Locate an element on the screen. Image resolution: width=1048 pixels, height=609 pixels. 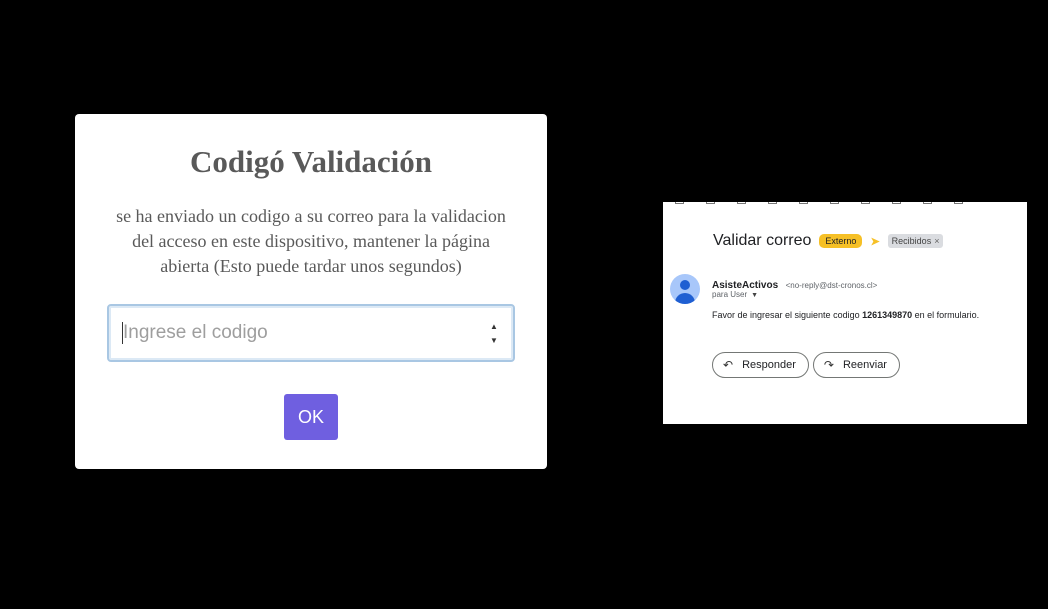
email-subject-row: Validar correo Externo ➤ Recibidos × is located at coordinates (828, 241).